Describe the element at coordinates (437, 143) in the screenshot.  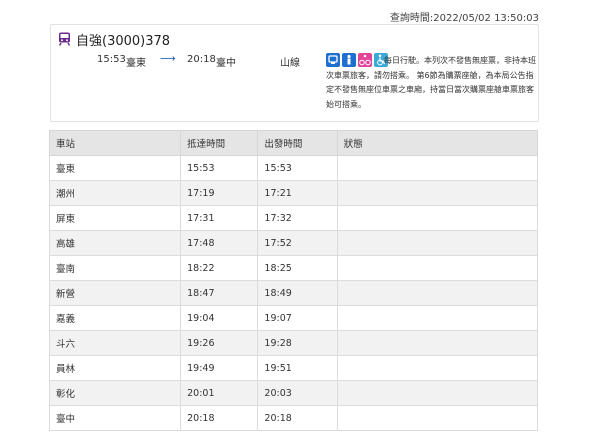
I see `header-status: 狀態` at that location.